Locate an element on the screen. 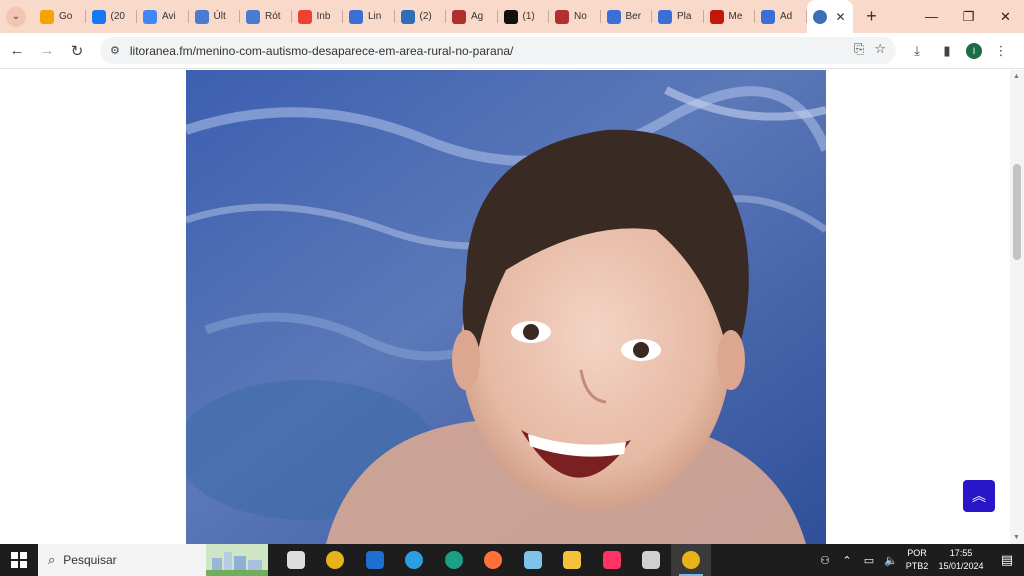  indesign-icon is located at coordinates (611, 560).